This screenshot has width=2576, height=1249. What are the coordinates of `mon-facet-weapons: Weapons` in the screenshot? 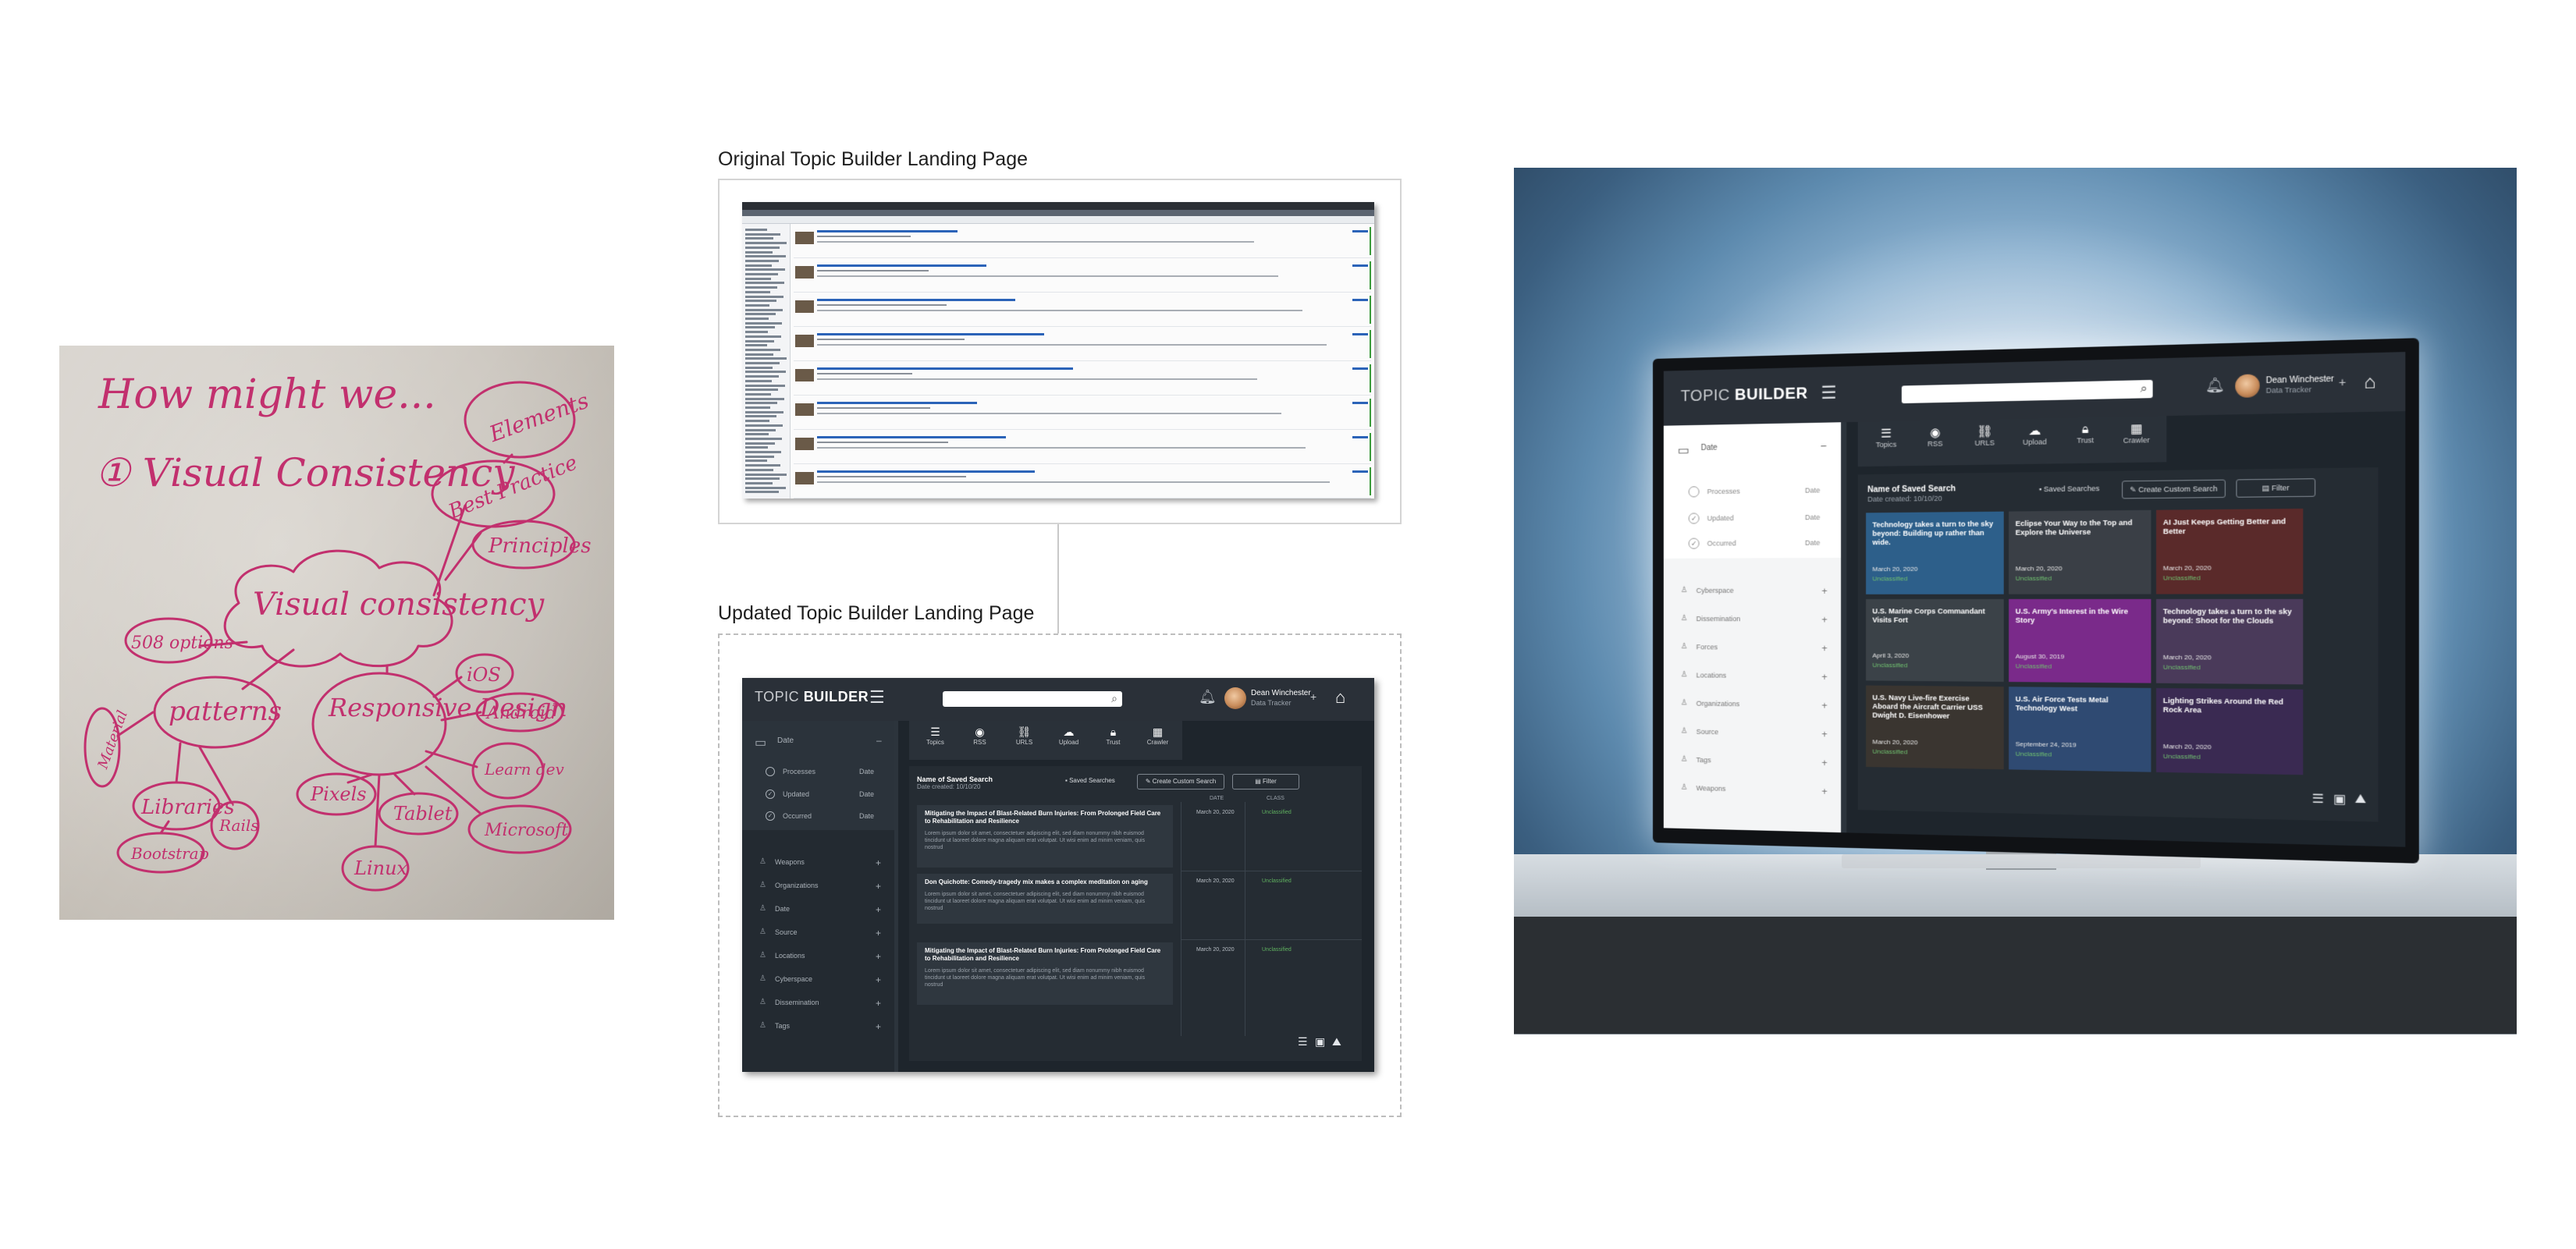 It's located at (1711, 788).